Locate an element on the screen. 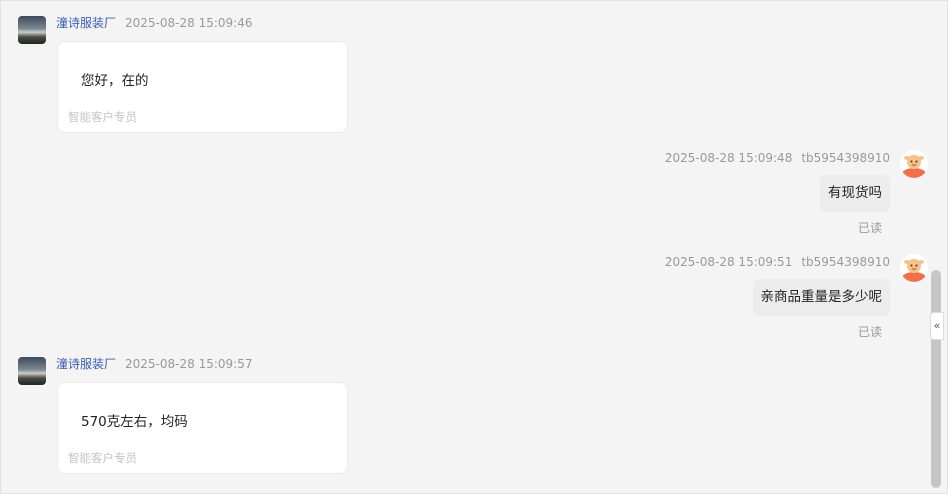 This screenshot has height=494, width=948. message-card: 您好，在的 智能客户专员 is located at coordinates (202, 87).